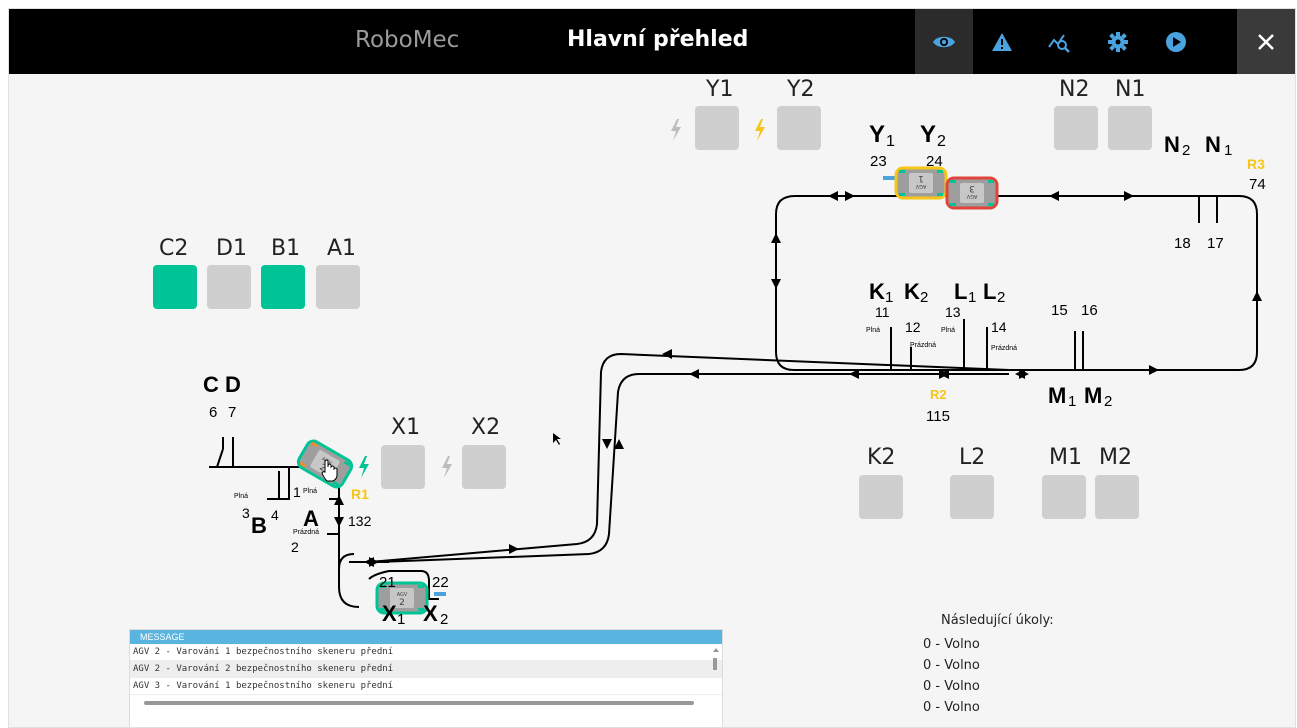 The width and height of the screenshot is (1297, 728). What do you see at coordinates (421, 703) in the screenshot?
I see `horizontal-scrollbar` at bounding box center [421, 703].